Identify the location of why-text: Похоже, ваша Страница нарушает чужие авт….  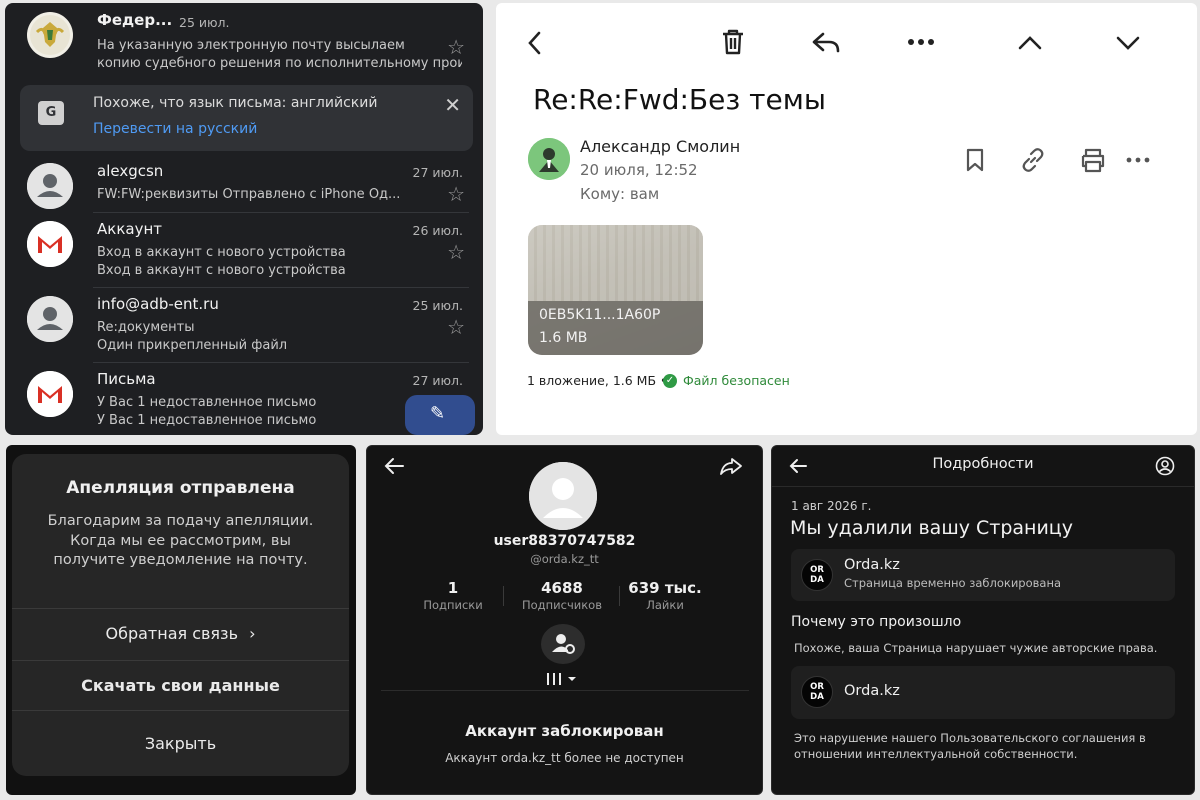
(976, 648).